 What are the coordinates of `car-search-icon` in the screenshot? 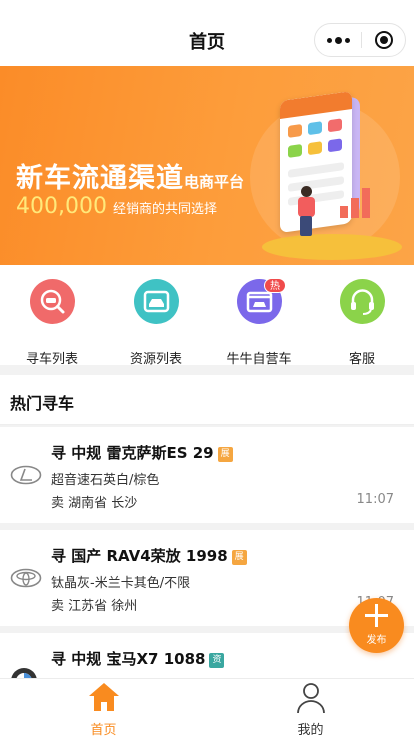 It's located at (52, 301).